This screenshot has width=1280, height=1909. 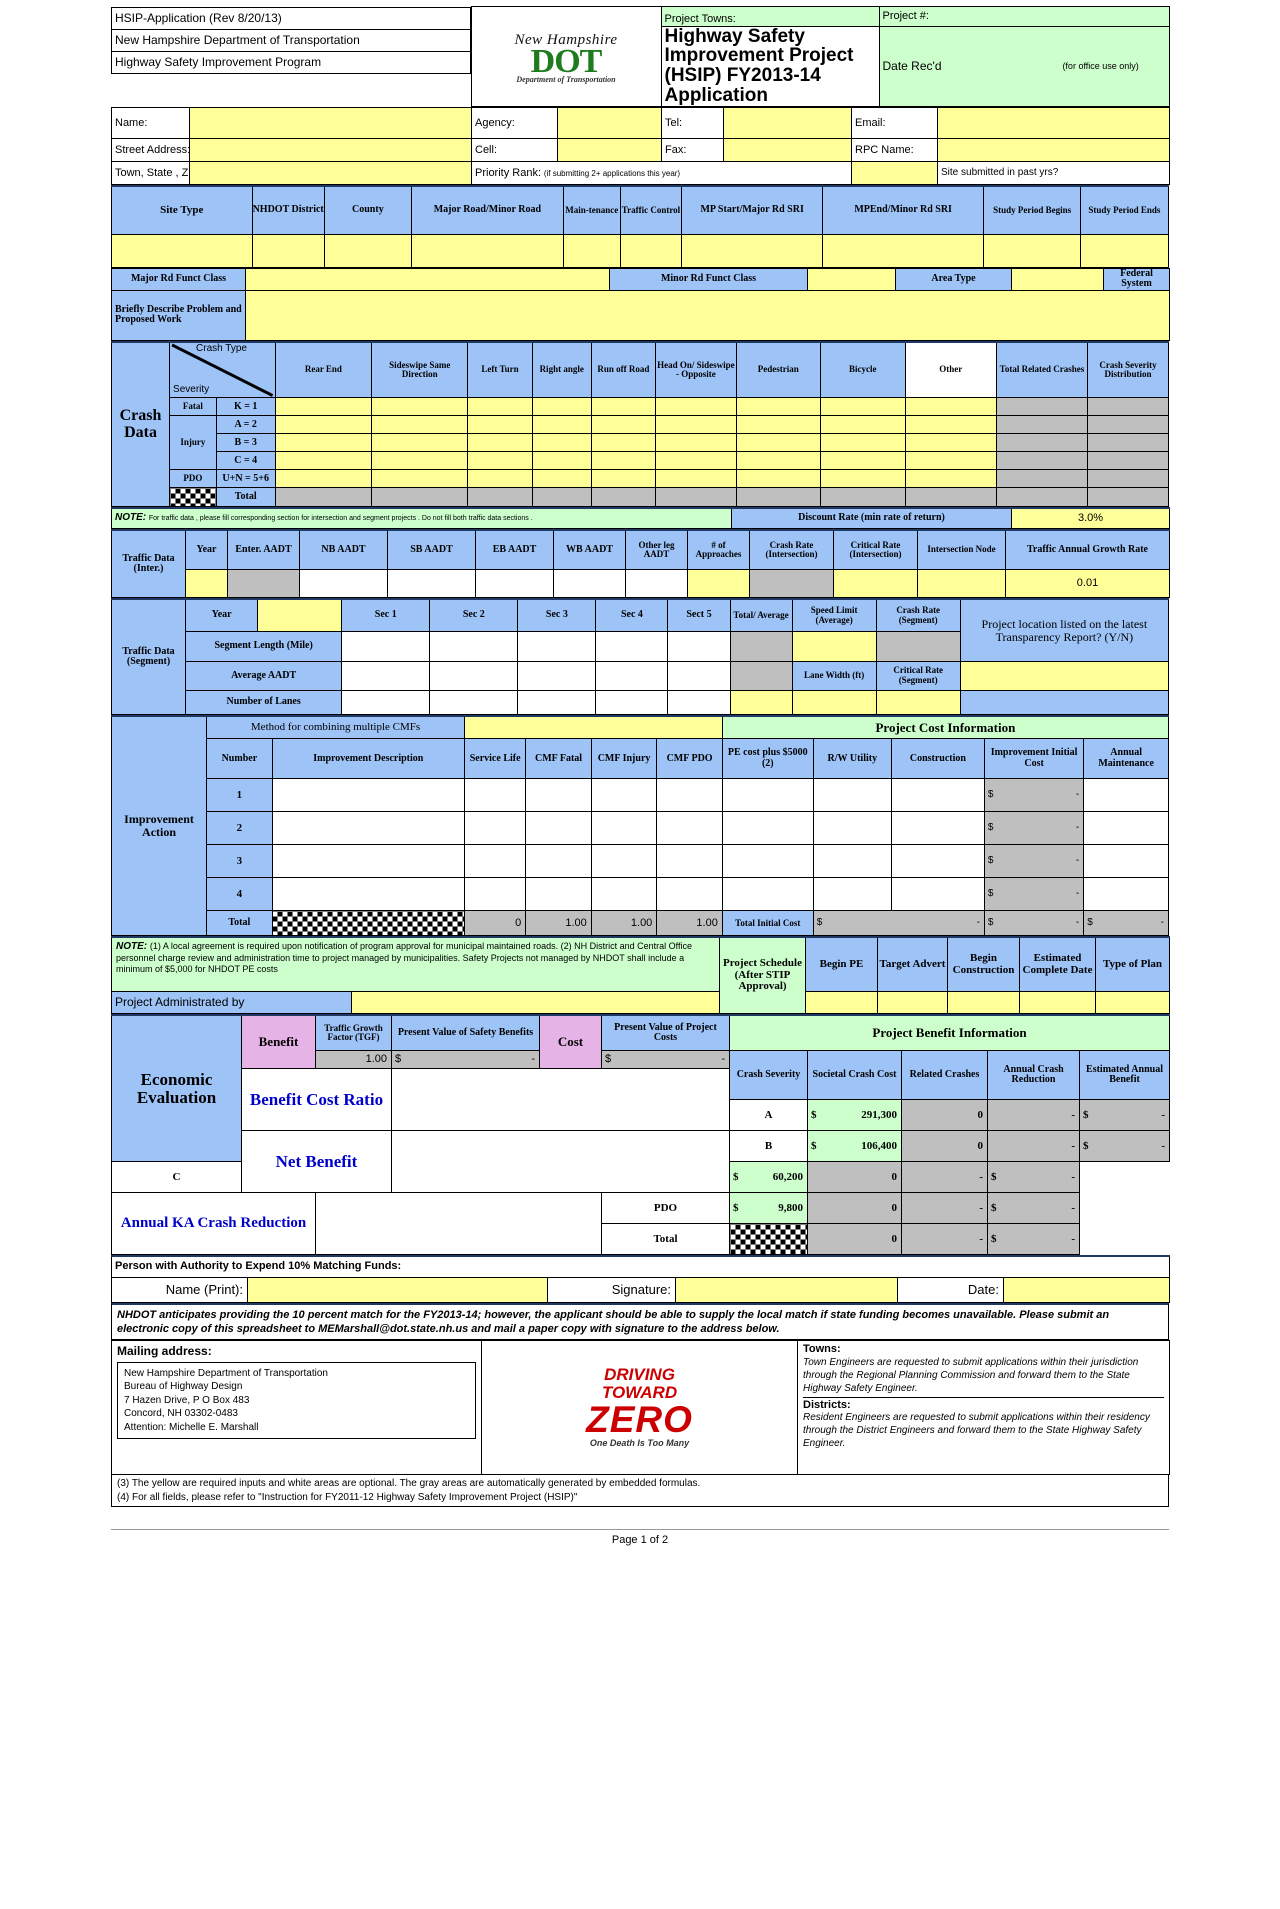 What do you see at coordinates (474, 675) in the screenshot?
I see `avg-aadt-sec2` at bounding box center [474, 675].